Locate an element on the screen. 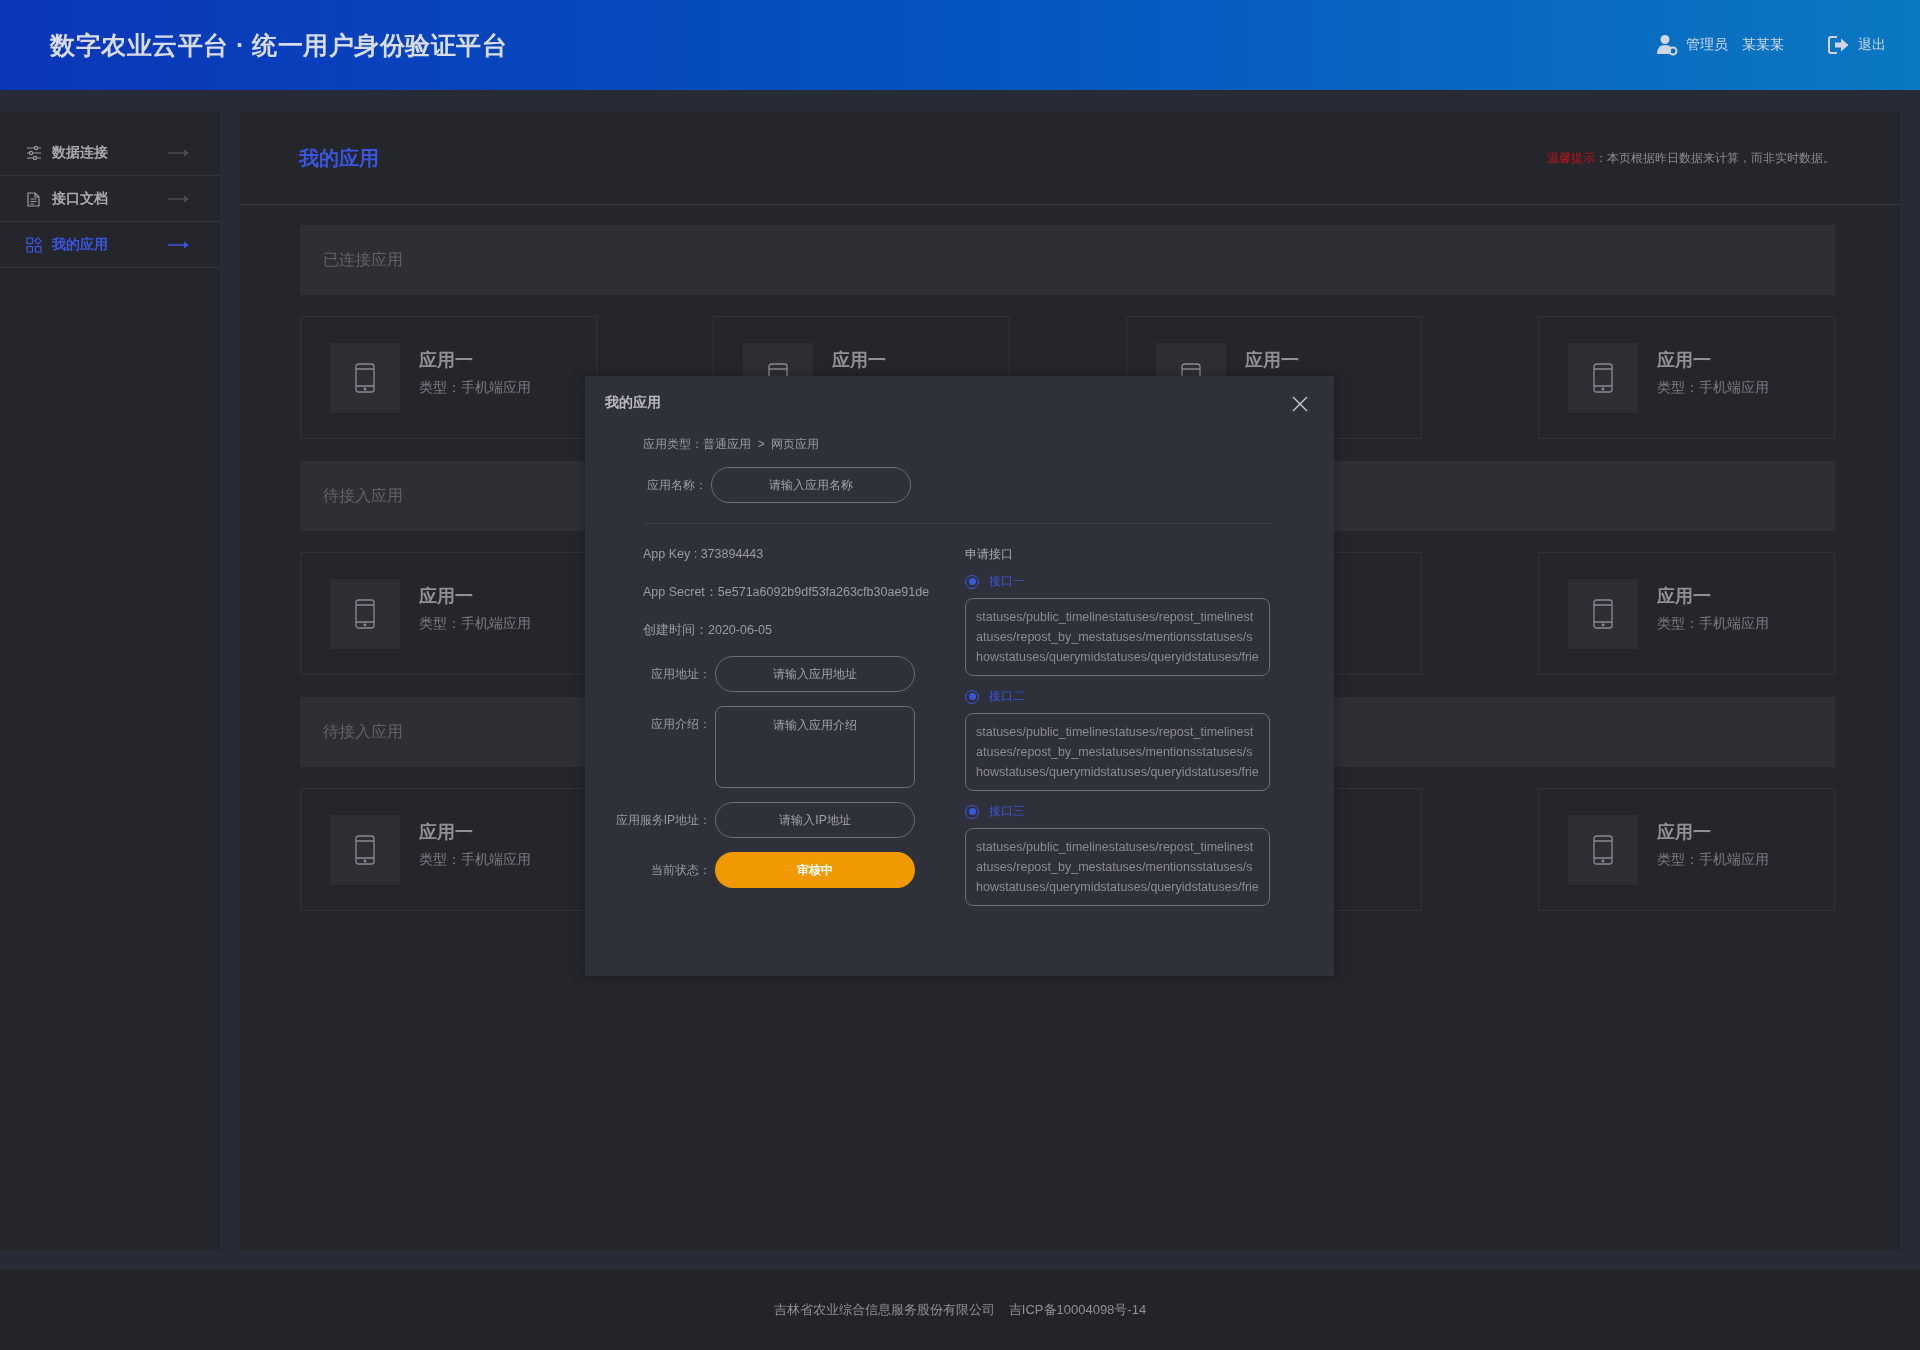  app-name-field: 请输入应用名称 is located at coordinates (811, 485).